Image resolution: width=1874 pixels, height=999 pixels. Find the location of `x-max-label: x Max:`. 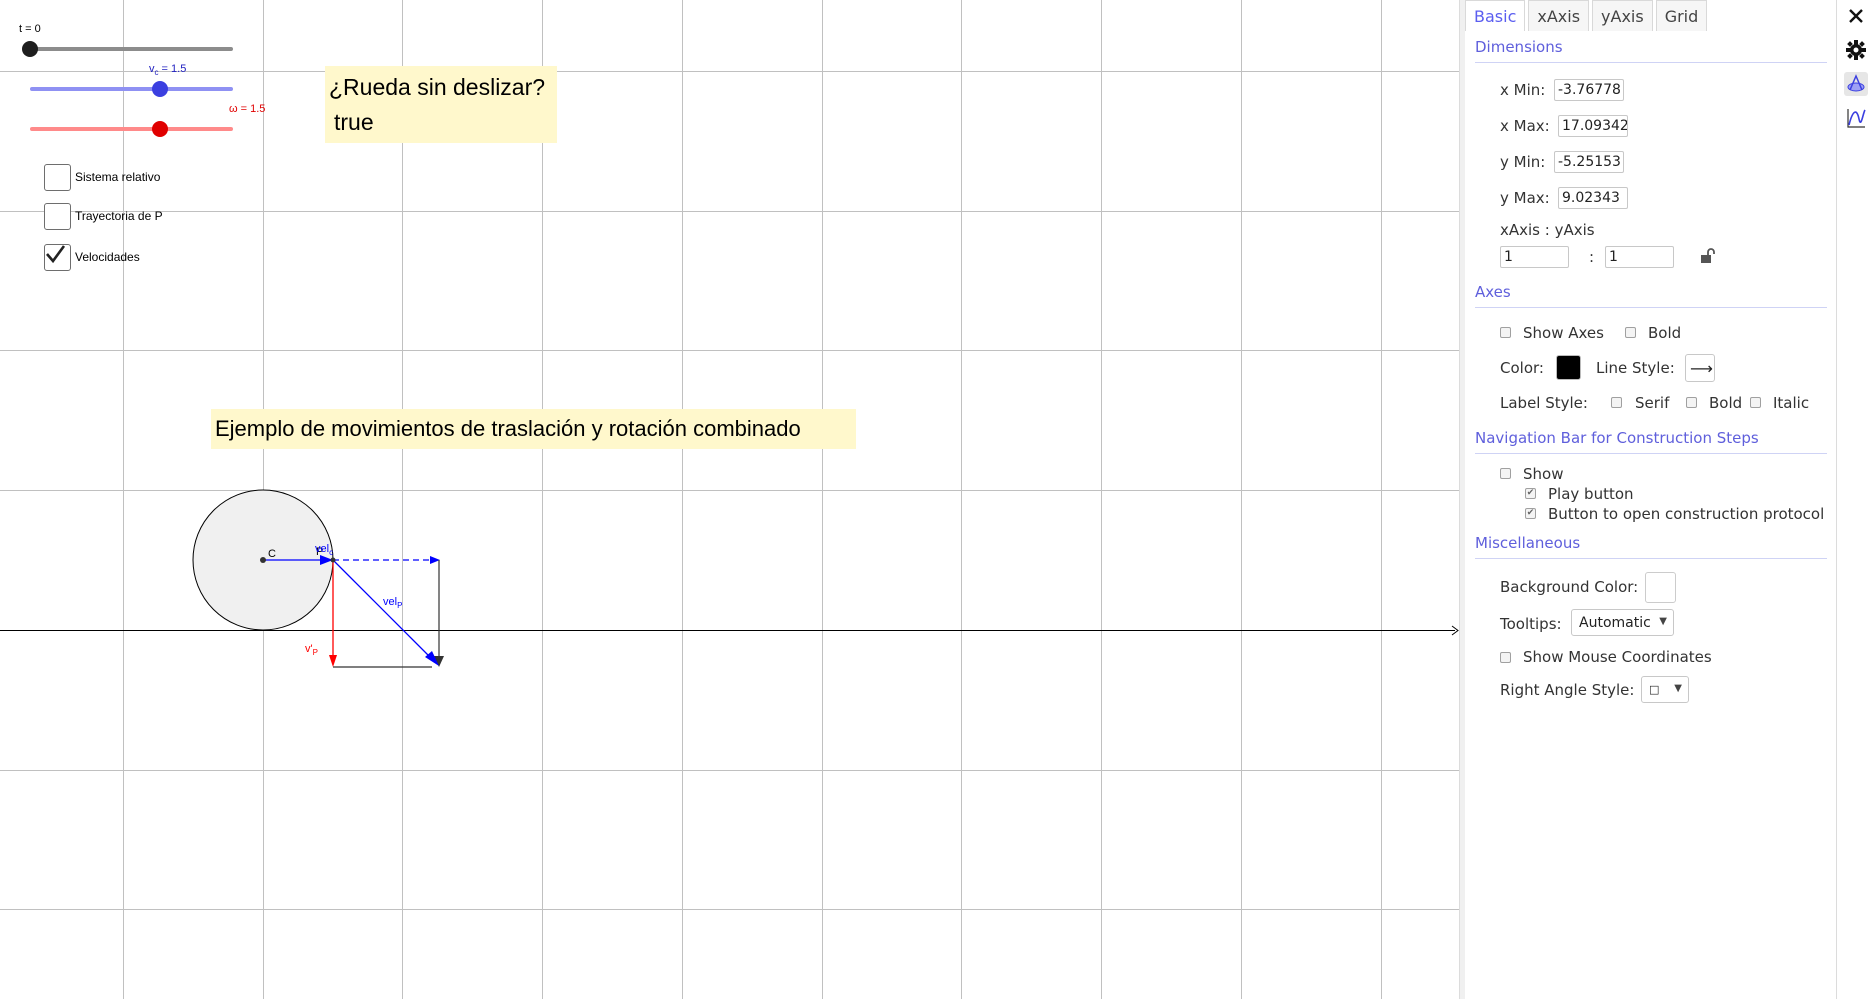

x-max-label: x Max: is located at coordinates (1525, 126).